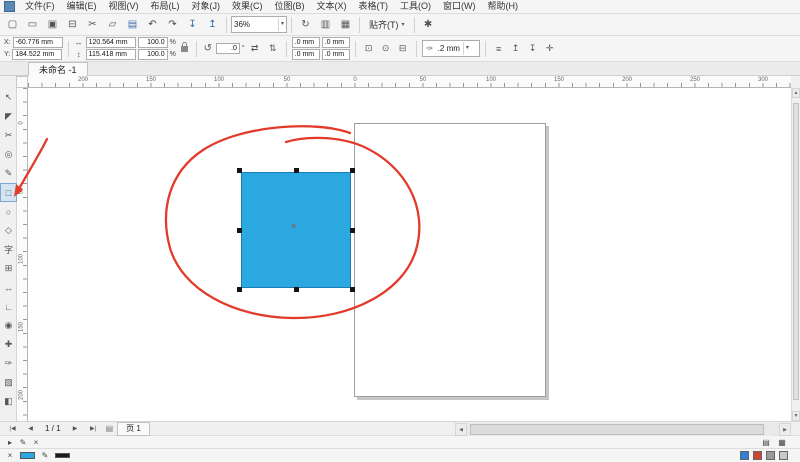 The image size is (800, 462). What do you see at coordinates (192, 24) in the screenshot?
I see `import-button: ↧` at bounding box center [192, 24].